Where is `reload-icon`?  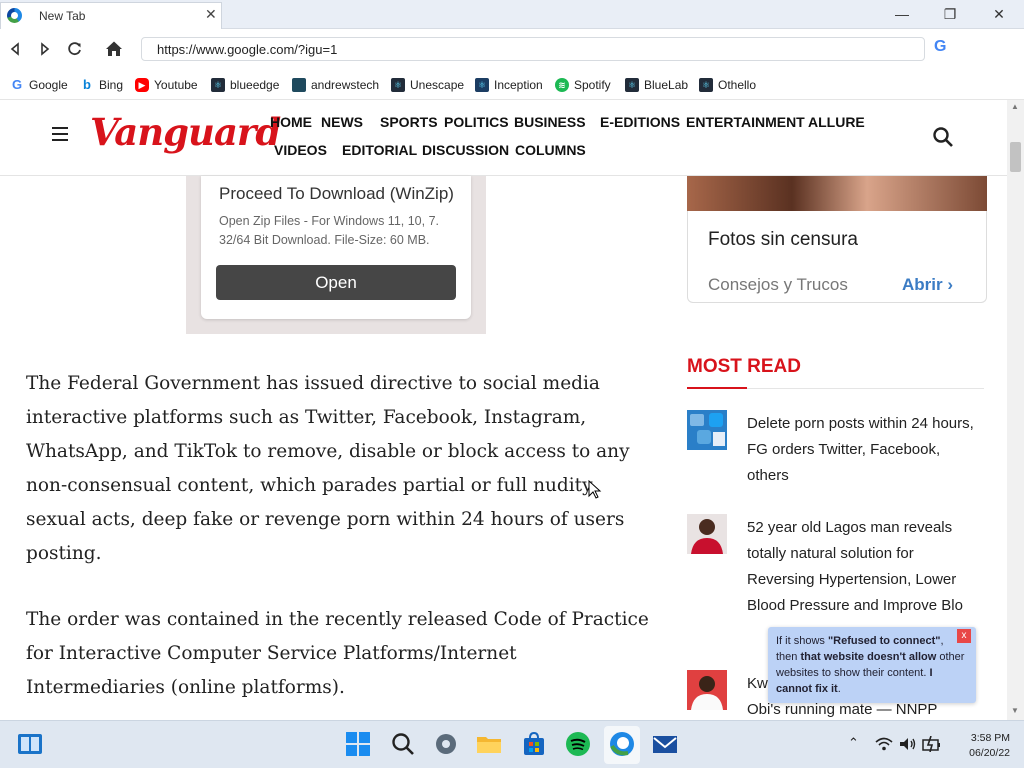
reload-icon is located at coordinates (74, 49).